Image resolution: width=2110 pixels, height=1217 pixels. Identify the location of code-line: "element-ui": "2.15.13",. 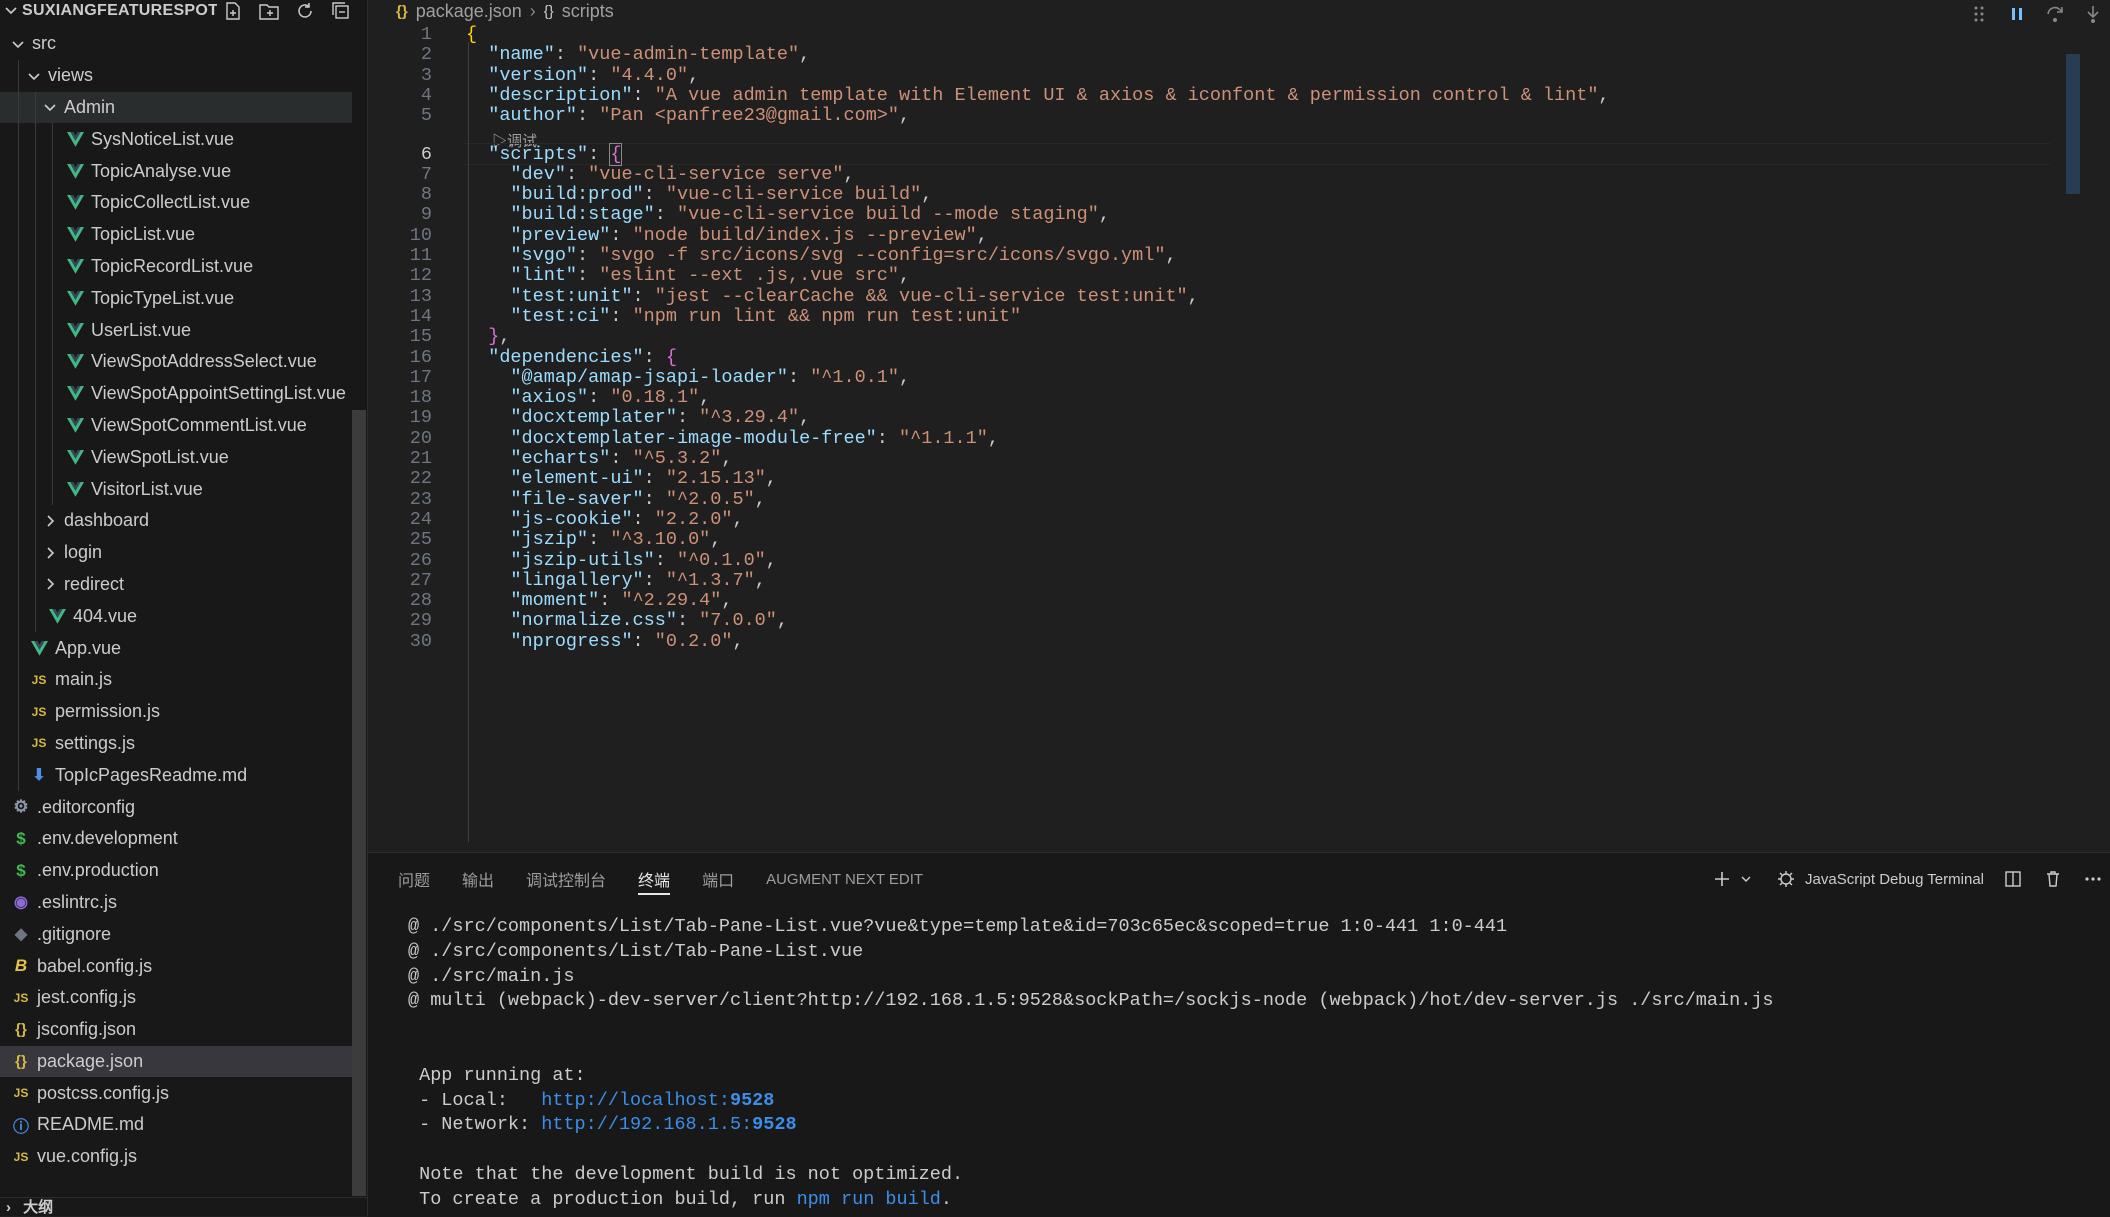
(621, 478).